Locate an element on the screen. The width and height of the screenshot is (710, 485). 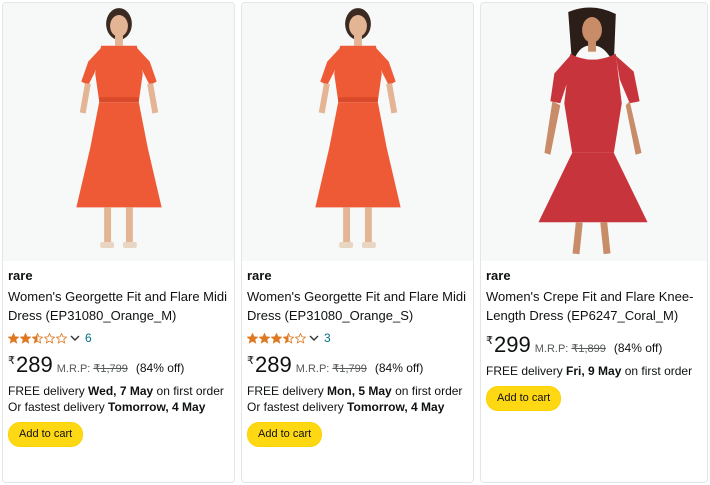
free-delivery-line: FREE delivery Mon, 5 May on first order is located at coordinates (358, 391).